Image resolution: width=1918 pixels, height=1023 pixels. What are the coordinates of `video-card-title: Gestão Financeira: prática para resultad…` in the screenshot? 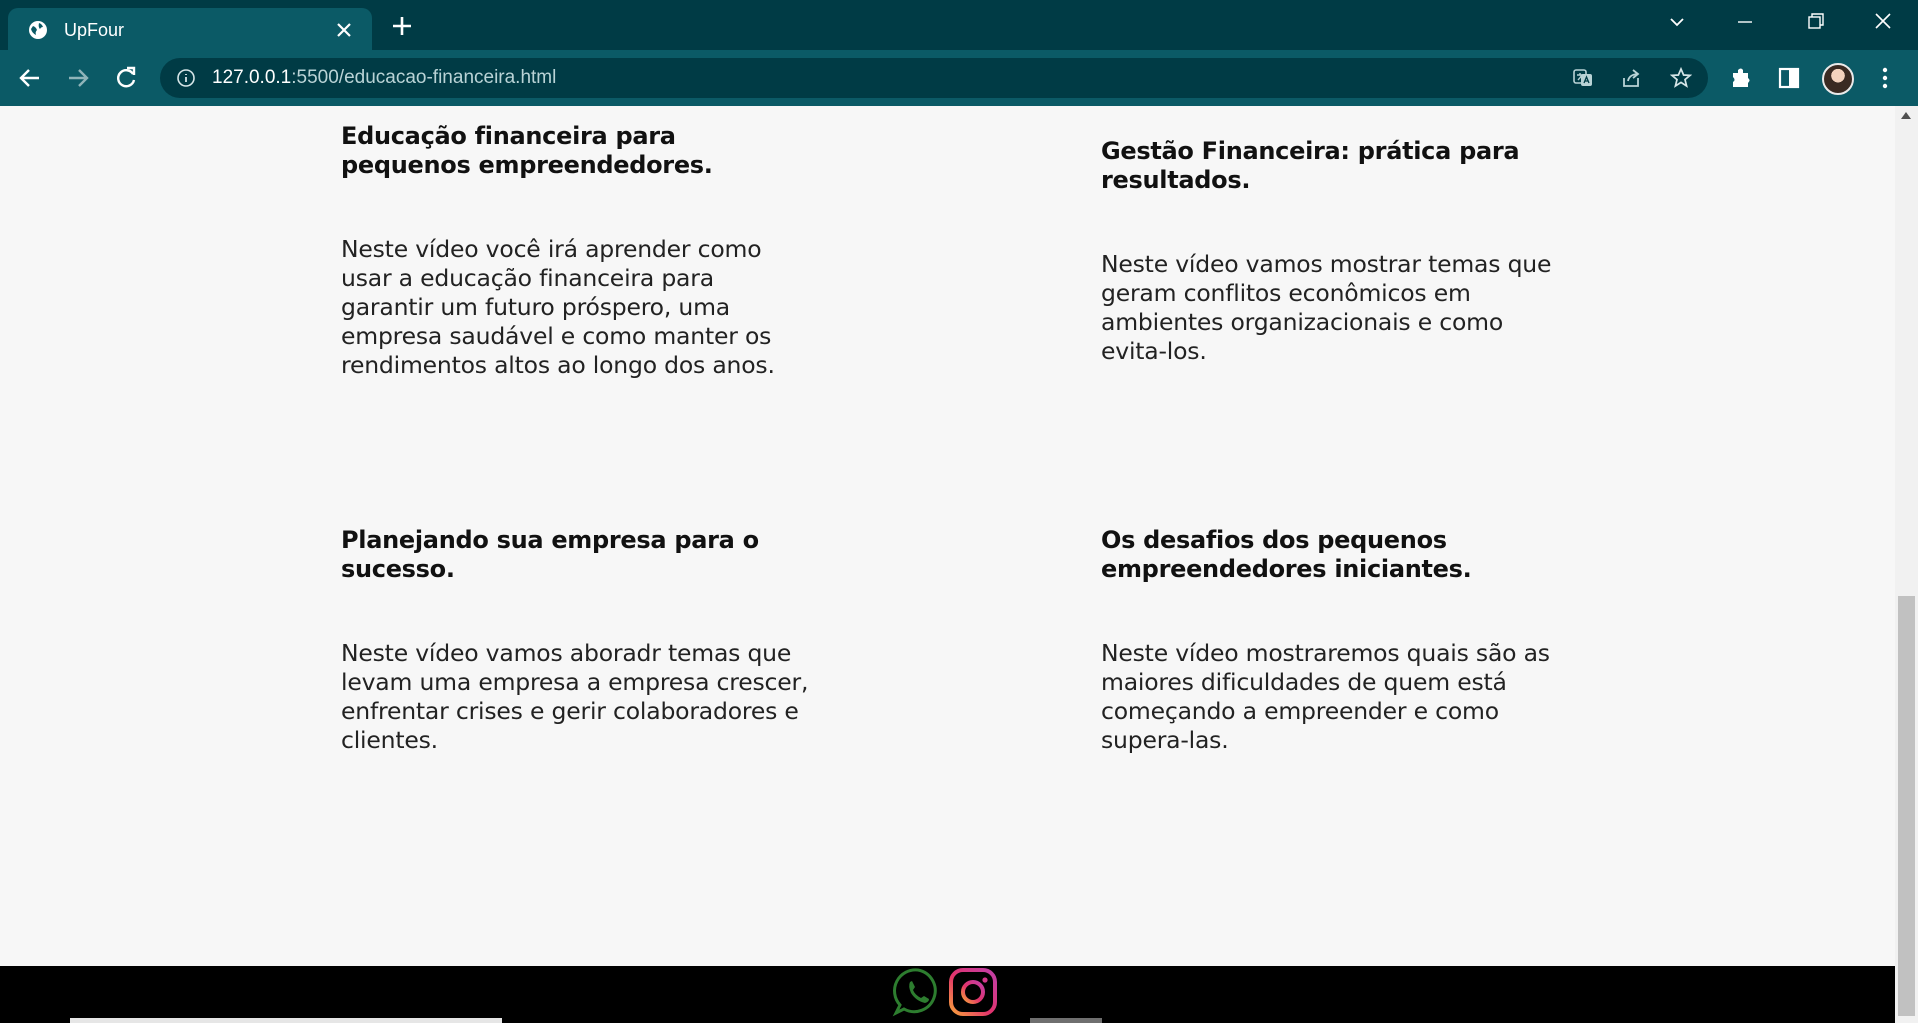 It's located at (1310, 165).